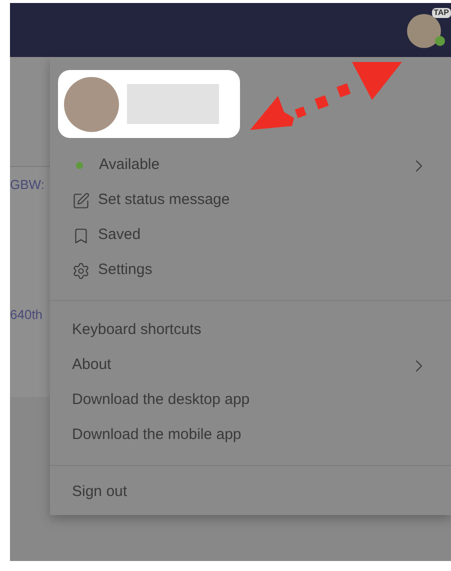 The width and height of the screenshot is (451, 571). I want to click on list-text: GBW:, so click(28, 185).